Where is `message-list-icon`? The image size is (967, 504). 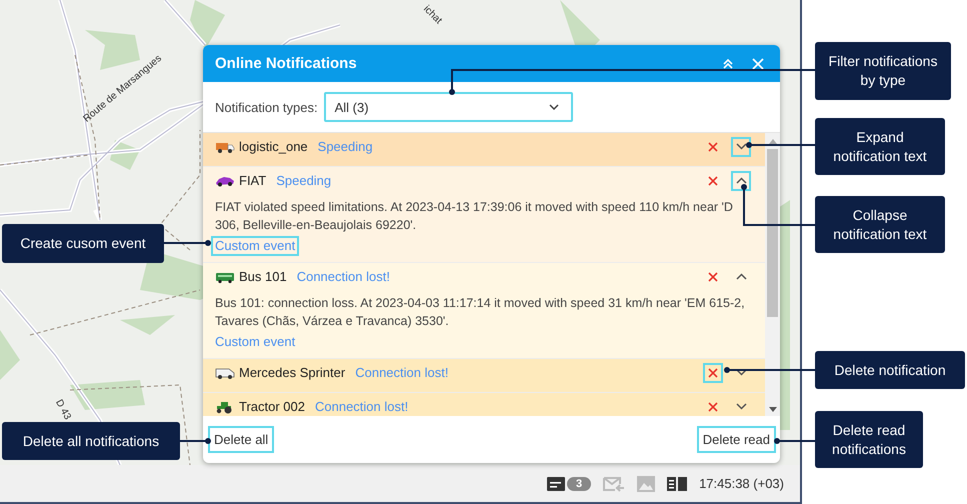 message-list-icon is located at coordinates (555, 483).